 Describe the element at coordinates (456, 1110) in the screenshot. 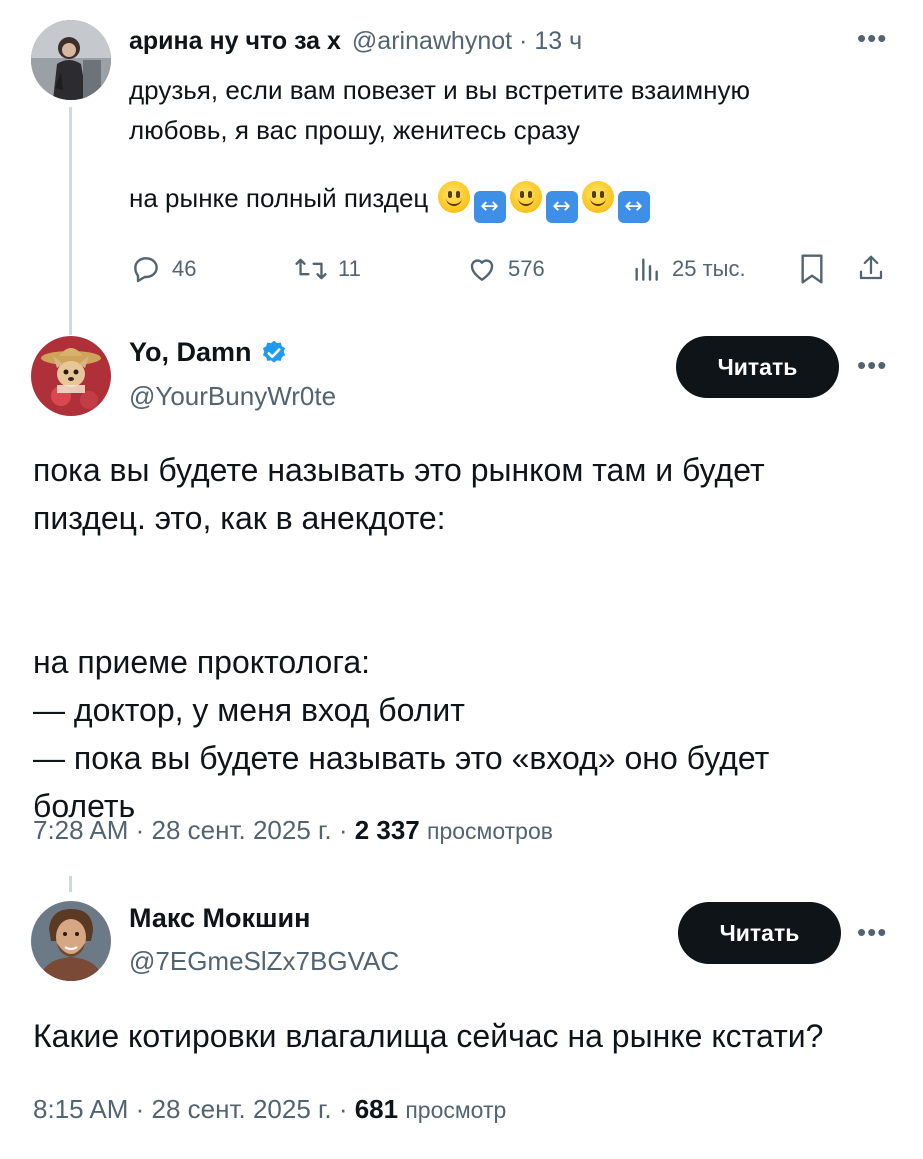

I see `views-label: просмотр` at that location.